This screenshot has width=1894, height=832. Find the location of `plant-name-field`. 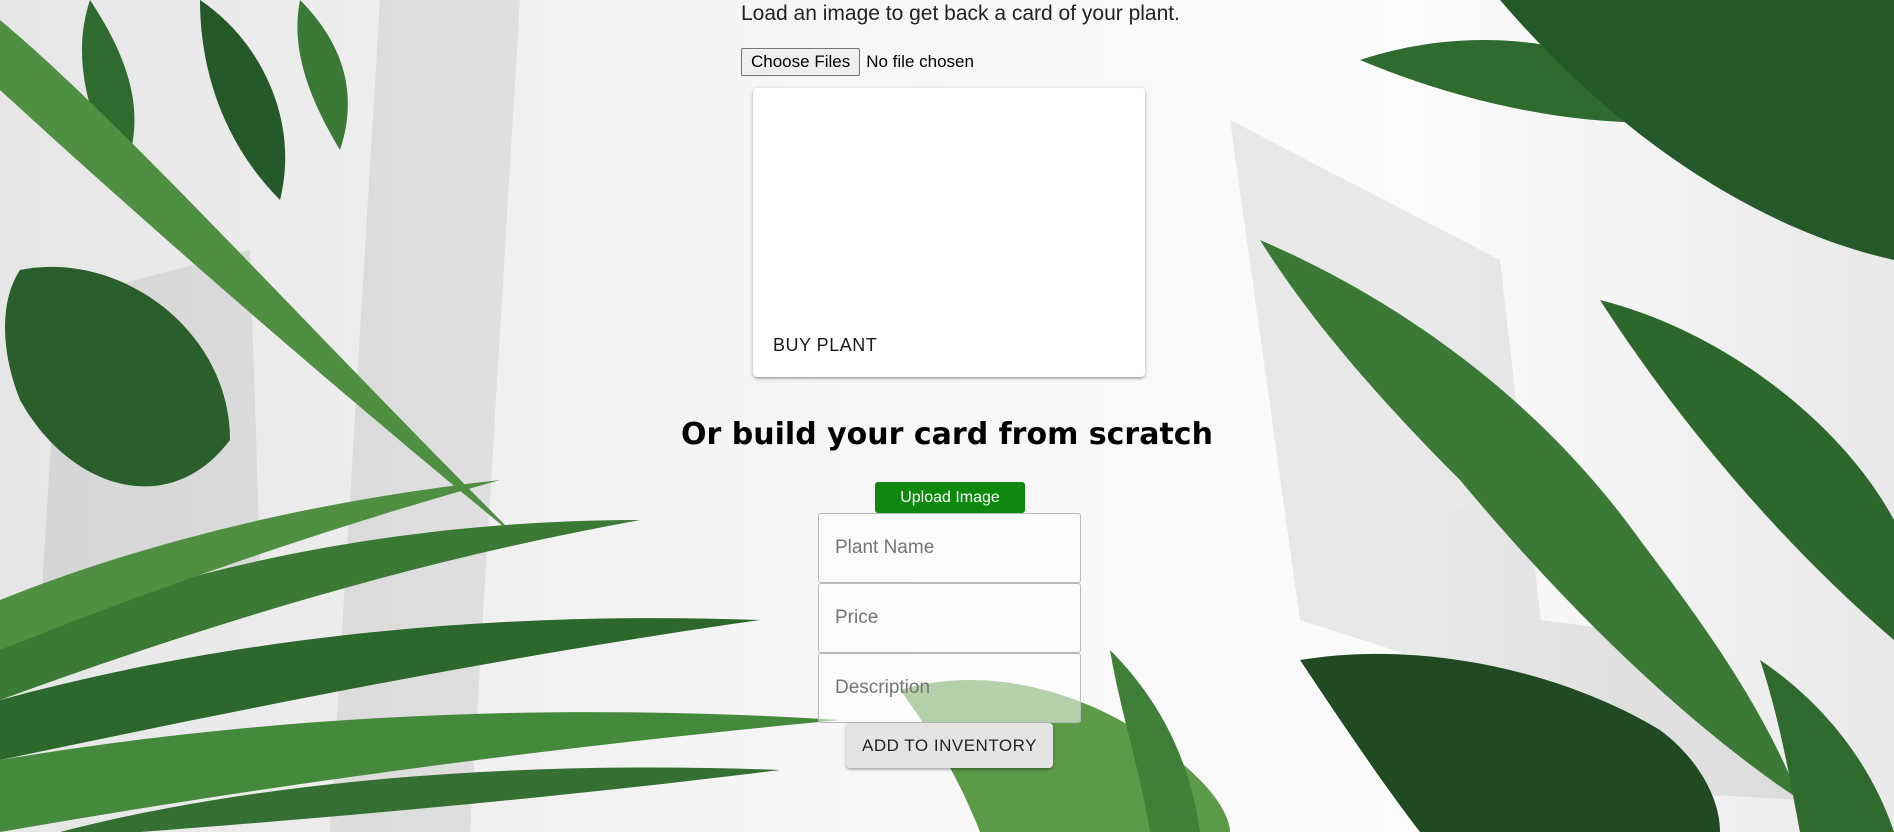

plant-name-field is located at coordinates (949, 548).